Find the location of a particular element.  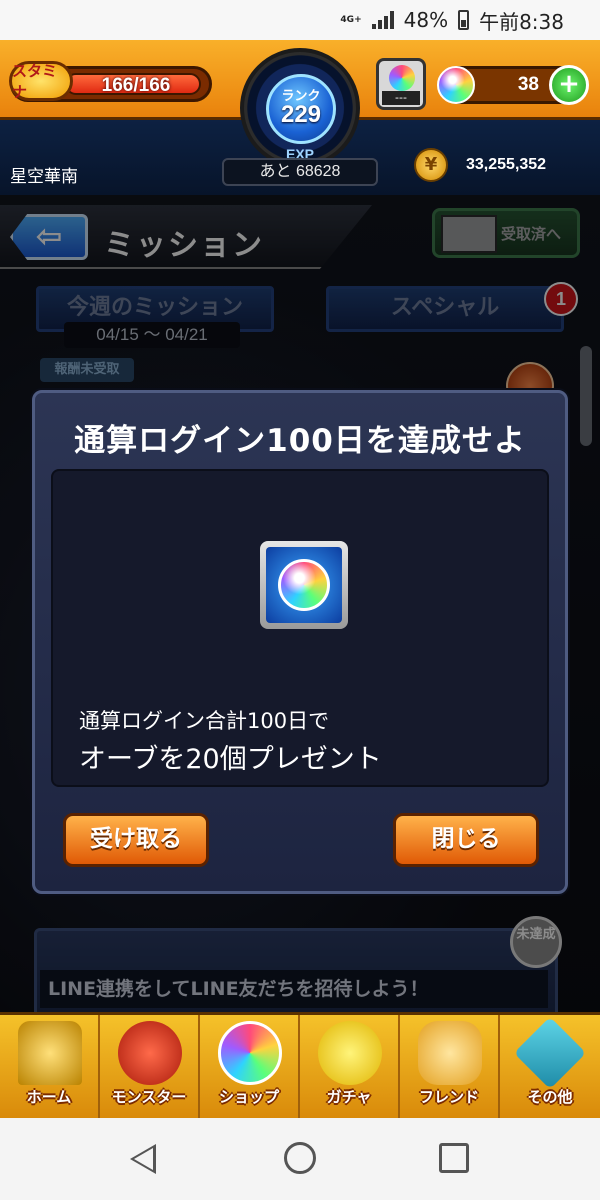

battery-icon is located at coordinates (464, 20).